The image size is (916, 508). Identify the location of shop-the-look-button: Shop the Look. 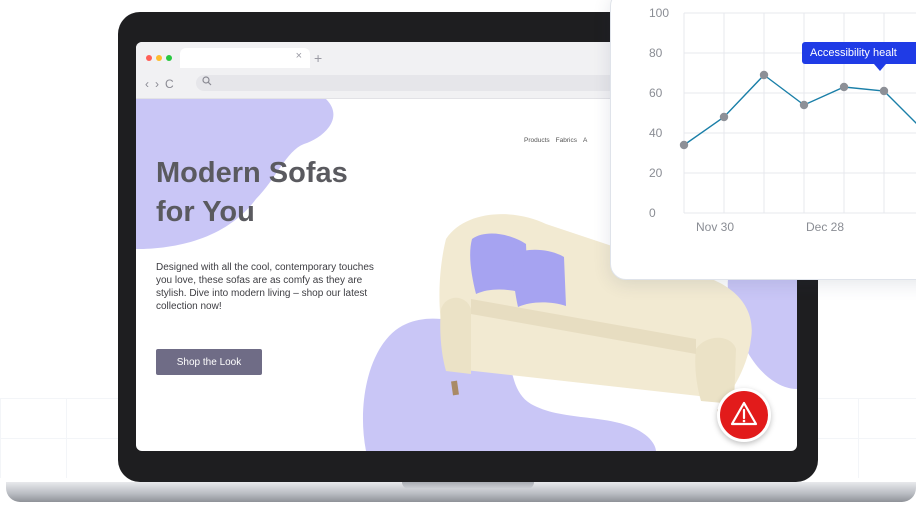
(209, 362).